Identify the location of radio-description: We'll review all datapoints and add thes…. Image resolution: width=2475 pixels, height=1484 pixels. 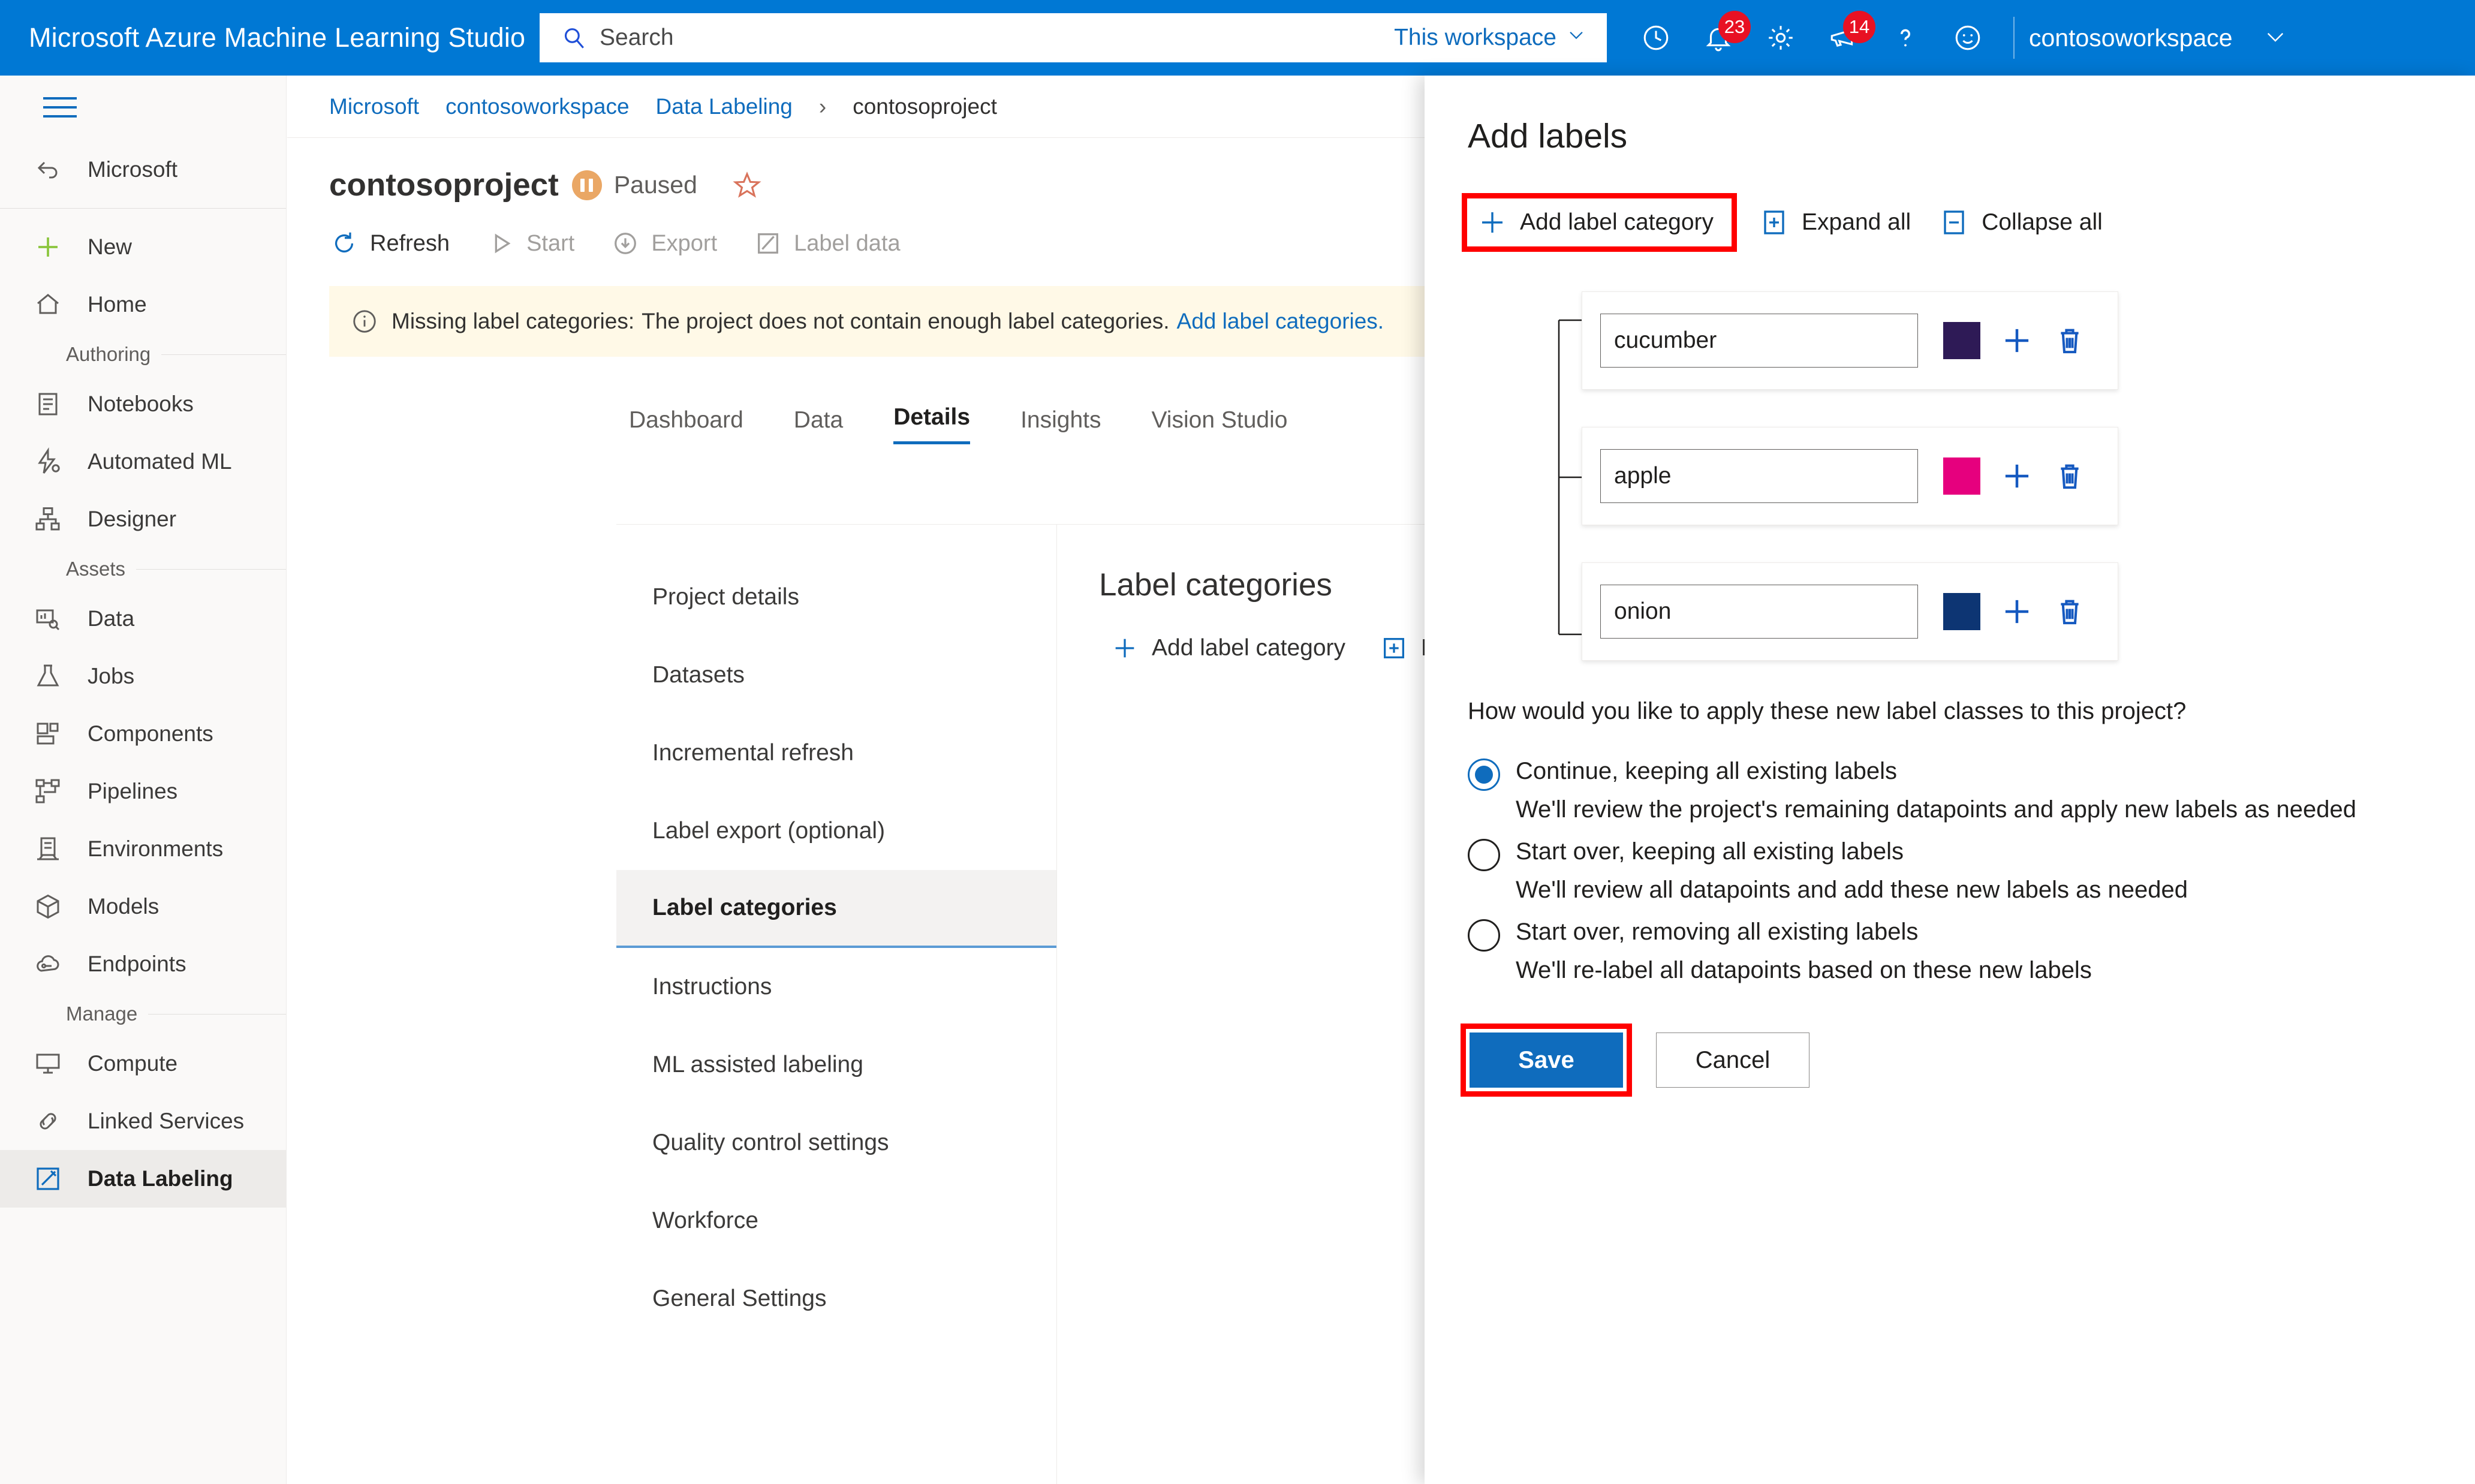
(1852, 890).